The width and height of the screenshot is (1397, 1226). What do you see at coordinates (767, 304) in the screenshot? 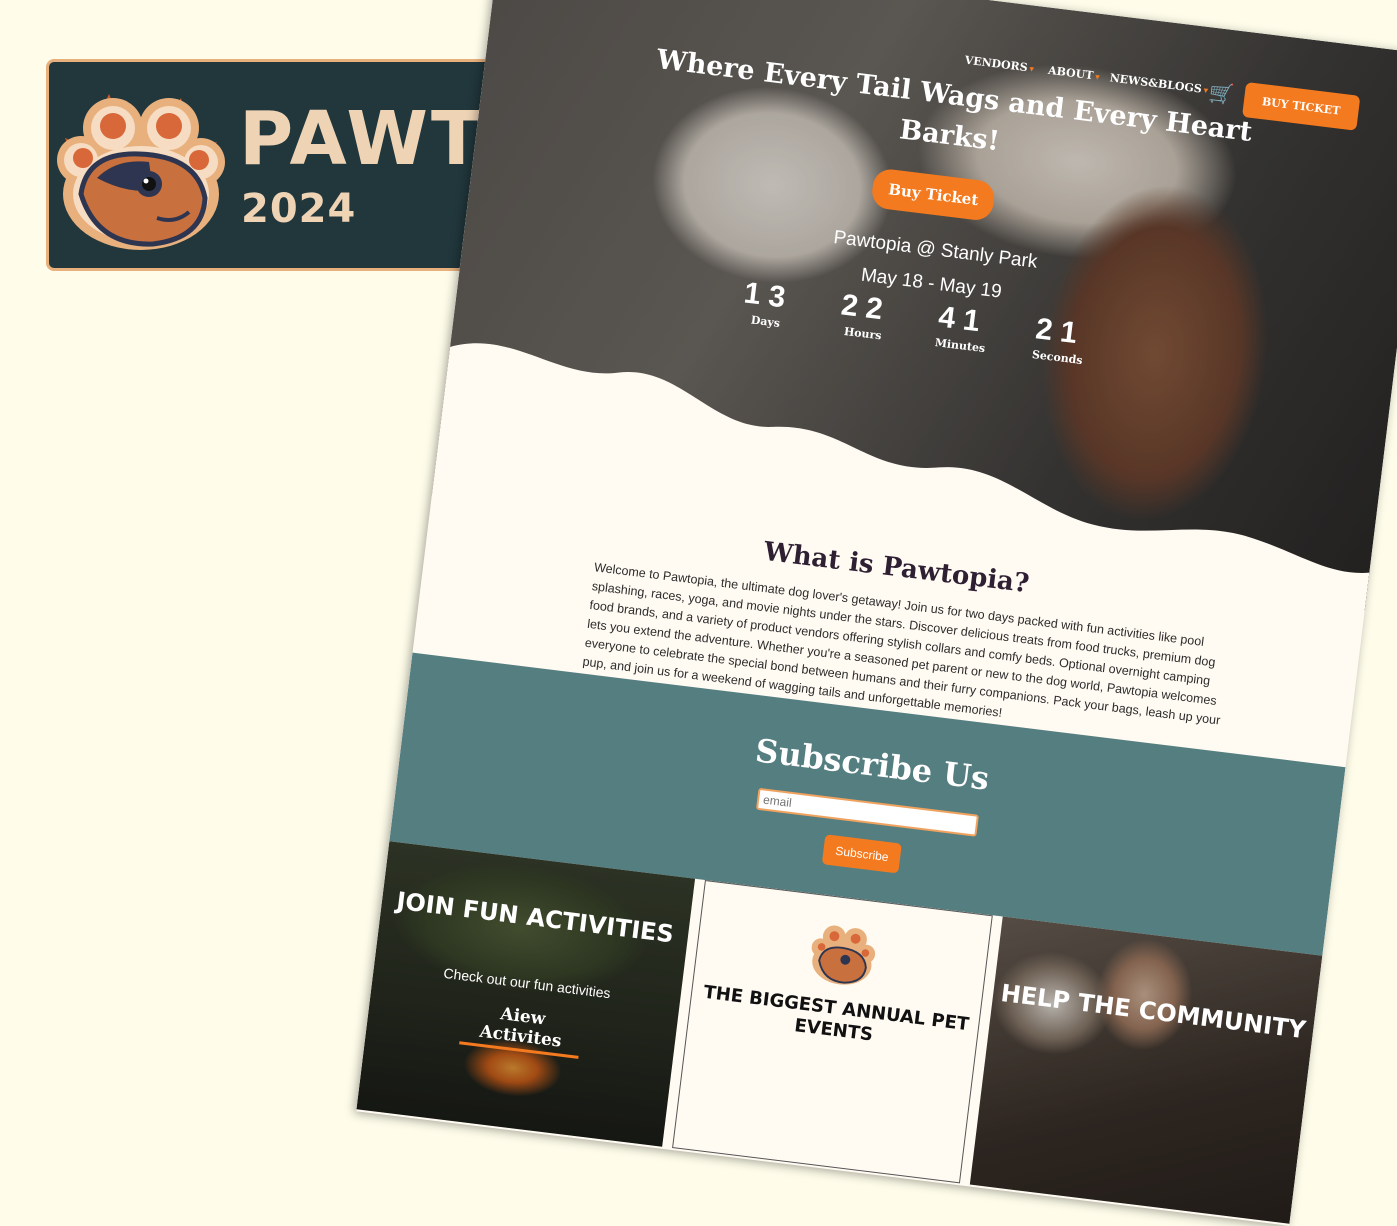
I see `countdown-days: 13 Days` at bounding box center [767, 304].